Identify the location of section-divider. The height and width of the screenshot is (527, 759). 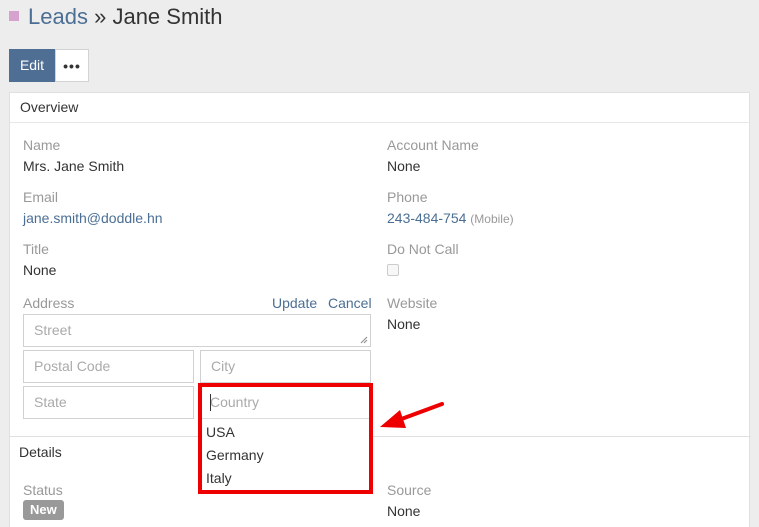
(380, 436).